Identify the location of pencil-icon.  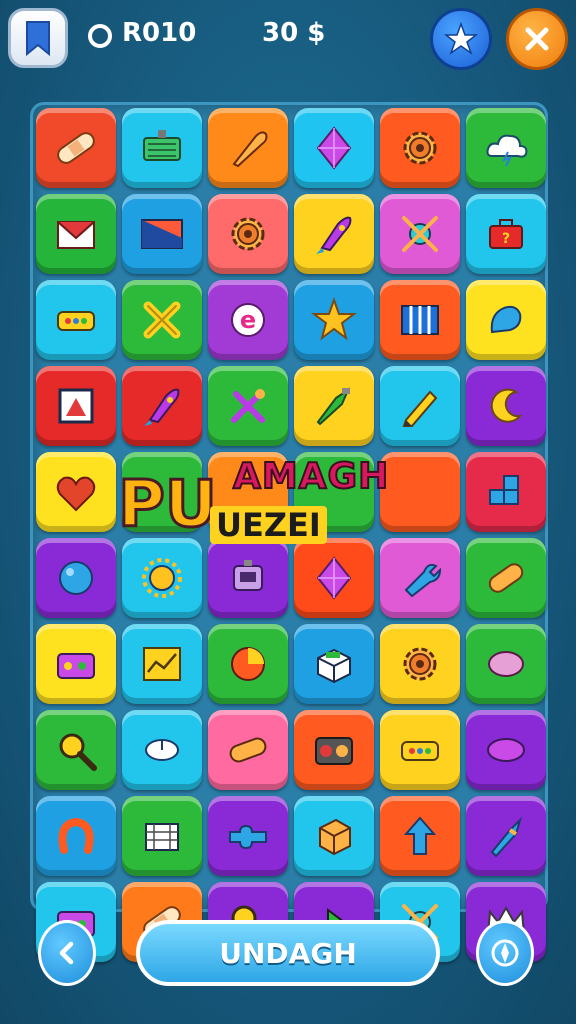
(420, 408).